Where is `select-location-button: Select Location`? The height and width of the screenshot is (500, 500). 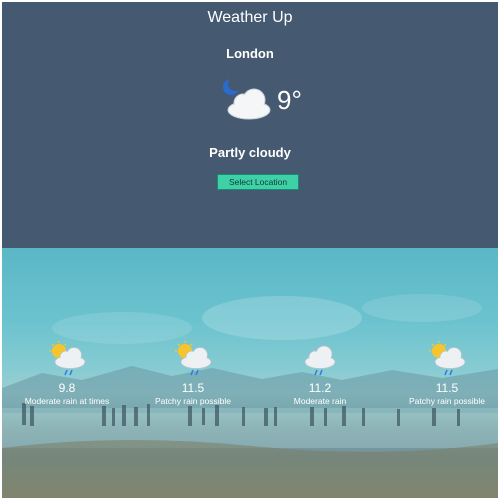
select-location-button: Select Location is located at coordinates (258, 182).